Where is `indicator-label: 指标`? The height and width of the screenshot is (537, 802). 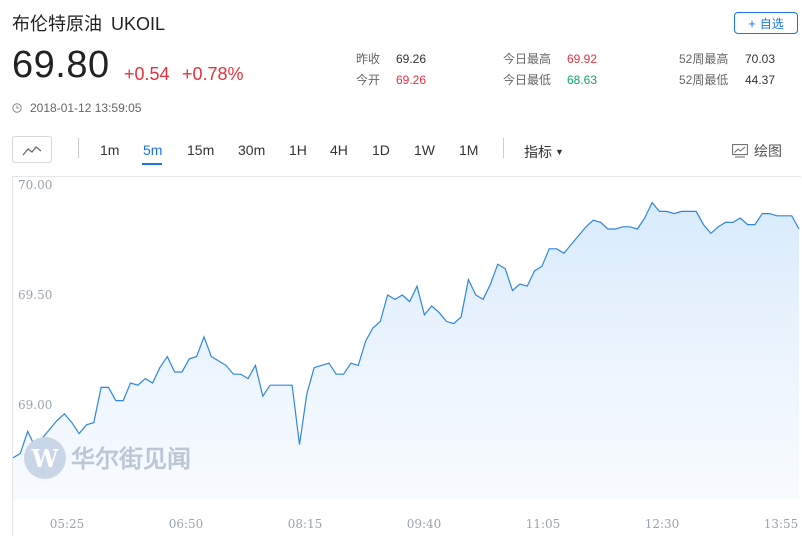 indicator-label: 指标 is located at coordinates (538, 152).